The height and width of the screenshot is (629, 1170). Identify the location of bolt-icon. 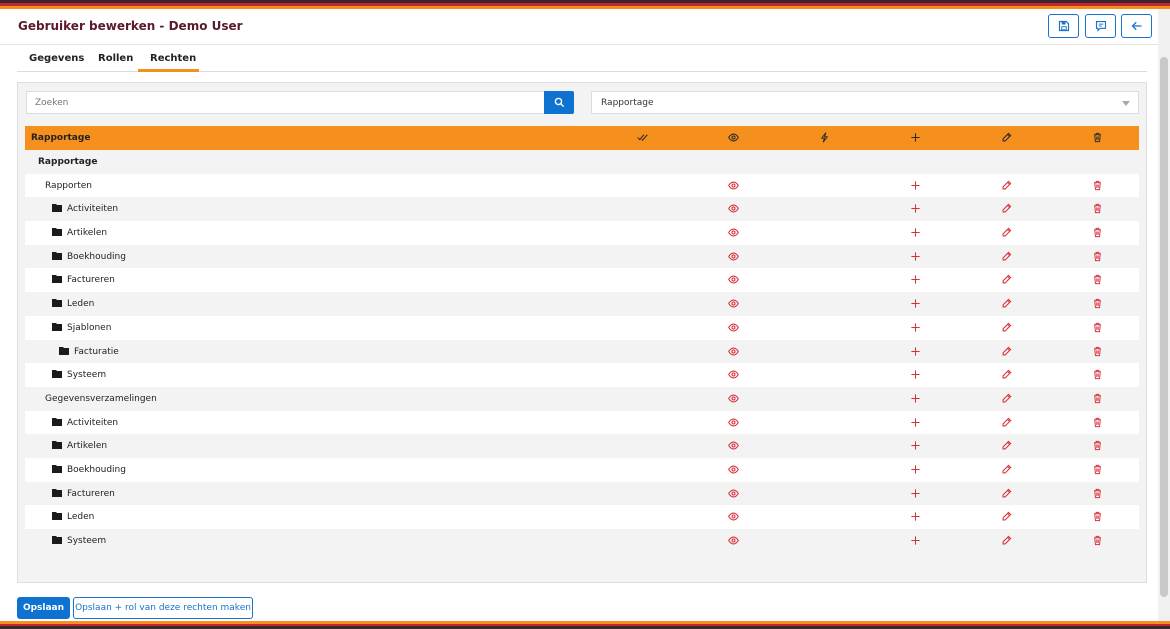
(824, 137).